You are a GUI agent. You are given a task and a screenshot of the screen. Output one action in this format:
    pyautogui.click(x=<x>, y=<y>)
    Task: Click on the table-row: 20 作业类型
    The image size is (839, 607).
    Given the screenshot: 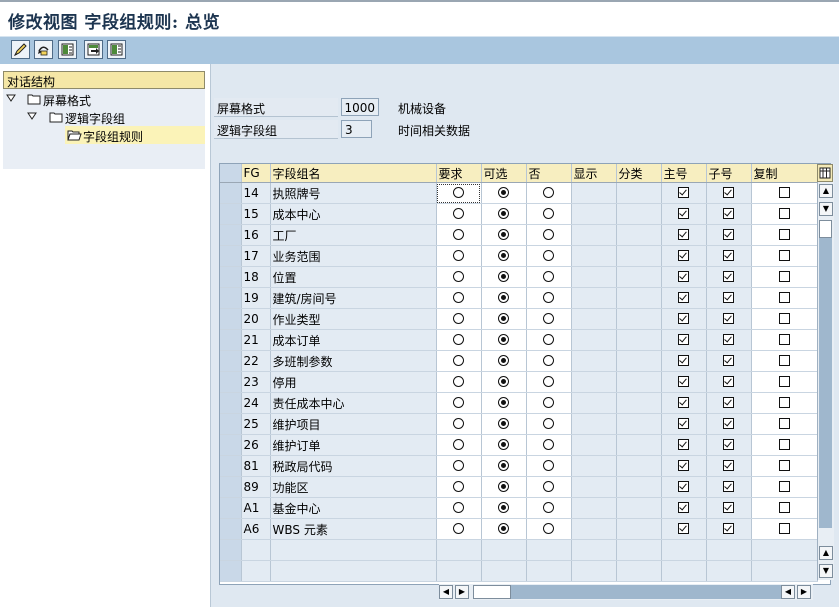 What is the action you would take?
    pyautogui.click(x=519, y=319)
    